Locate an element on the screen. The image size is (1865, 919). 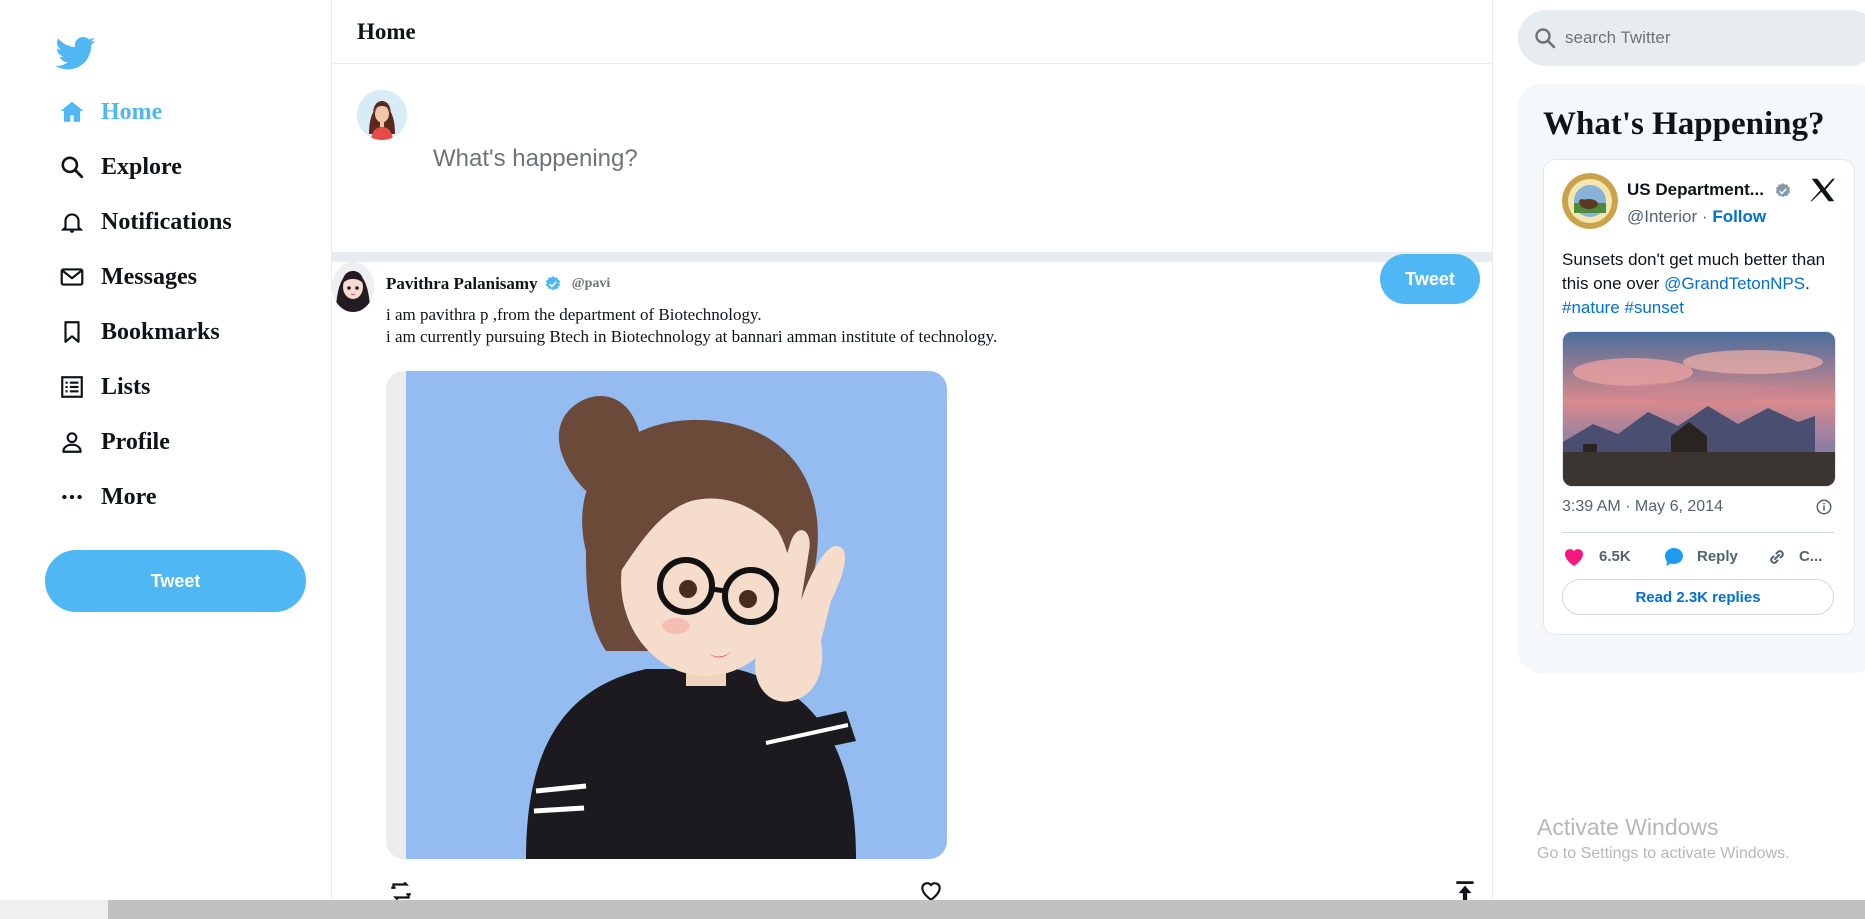
sidebar-item-bookmarks: Bookmarks is located at coordinates (139, 332).